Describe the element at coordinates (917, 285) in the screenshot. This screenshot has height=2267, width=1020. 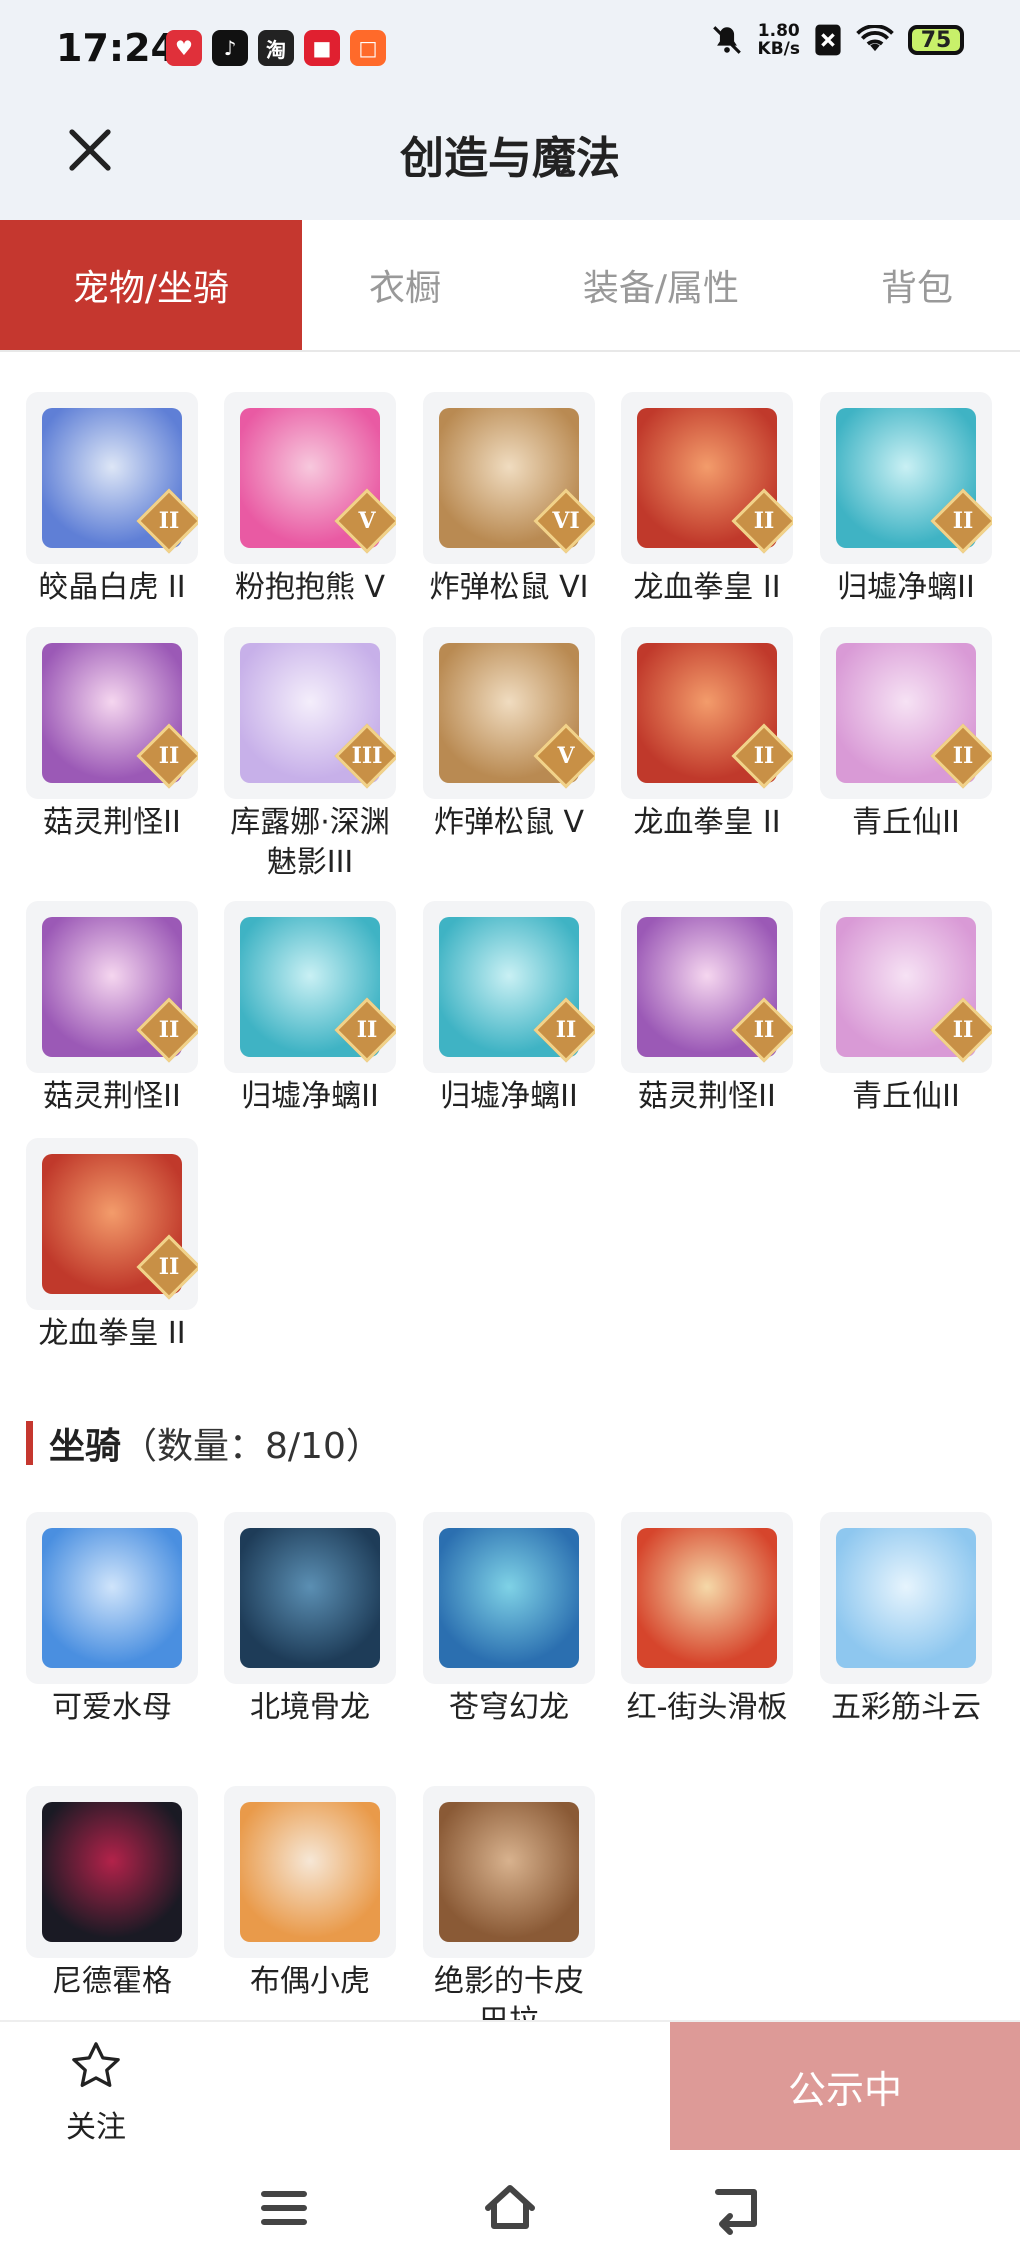
I see `tab-bag: 背包` at that location.